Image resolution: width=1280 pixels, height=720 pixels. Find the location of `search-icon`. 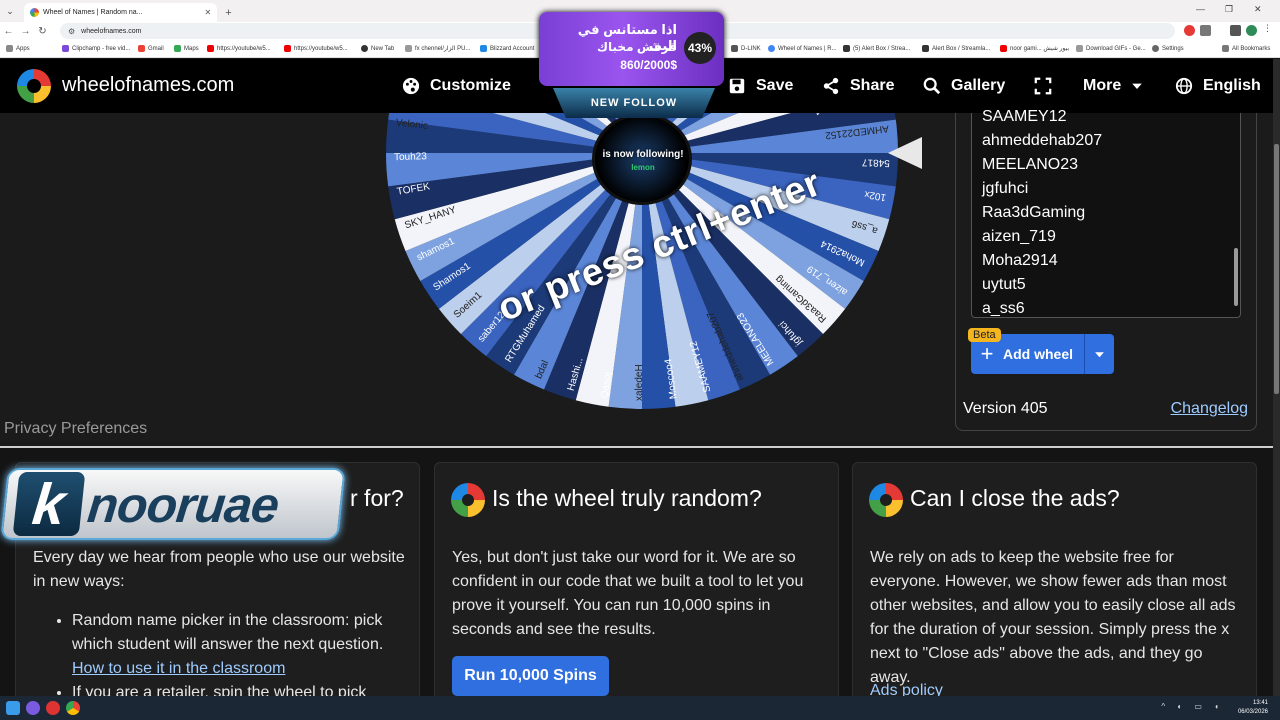

search-icon is located at coordinates (932, 86).